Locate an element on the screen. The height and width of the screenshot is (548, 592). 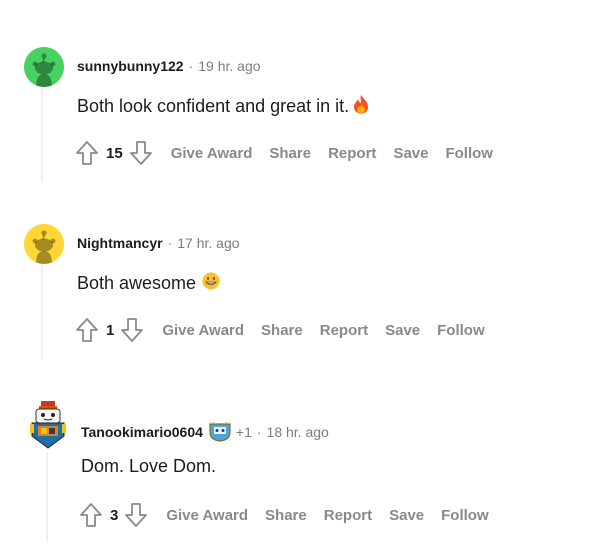
grinning-emoji-icon is located at coordinates (211, 283).